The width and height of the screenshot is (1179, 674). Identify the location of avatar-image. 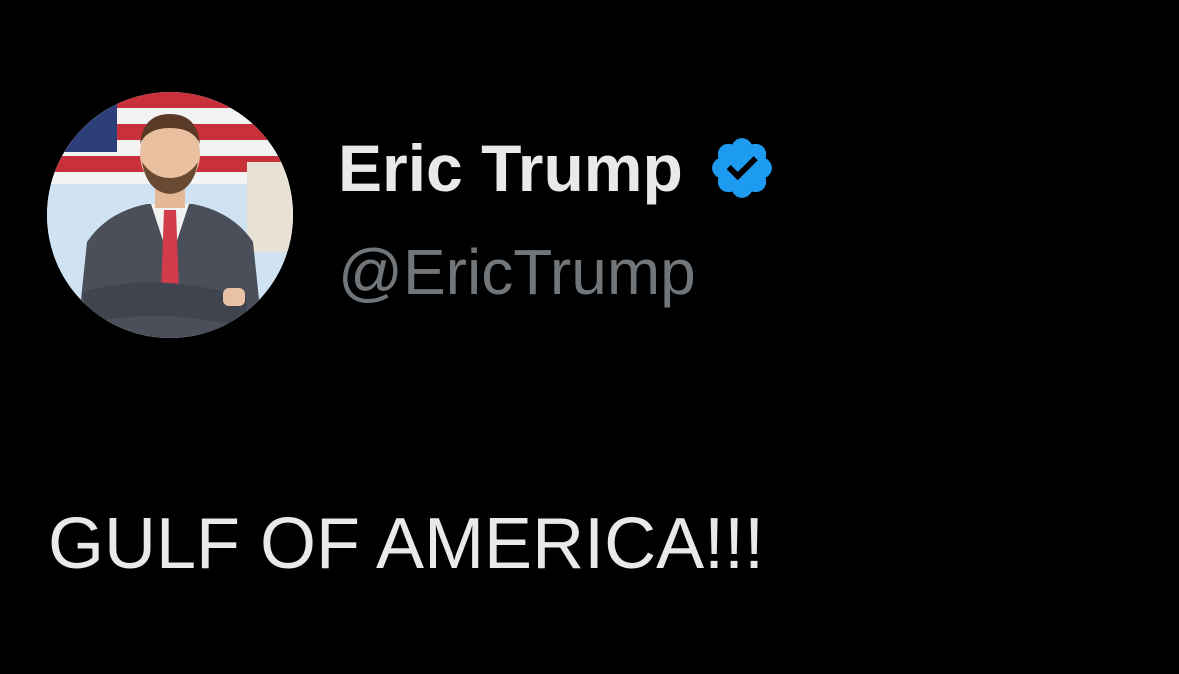
(170, 215).